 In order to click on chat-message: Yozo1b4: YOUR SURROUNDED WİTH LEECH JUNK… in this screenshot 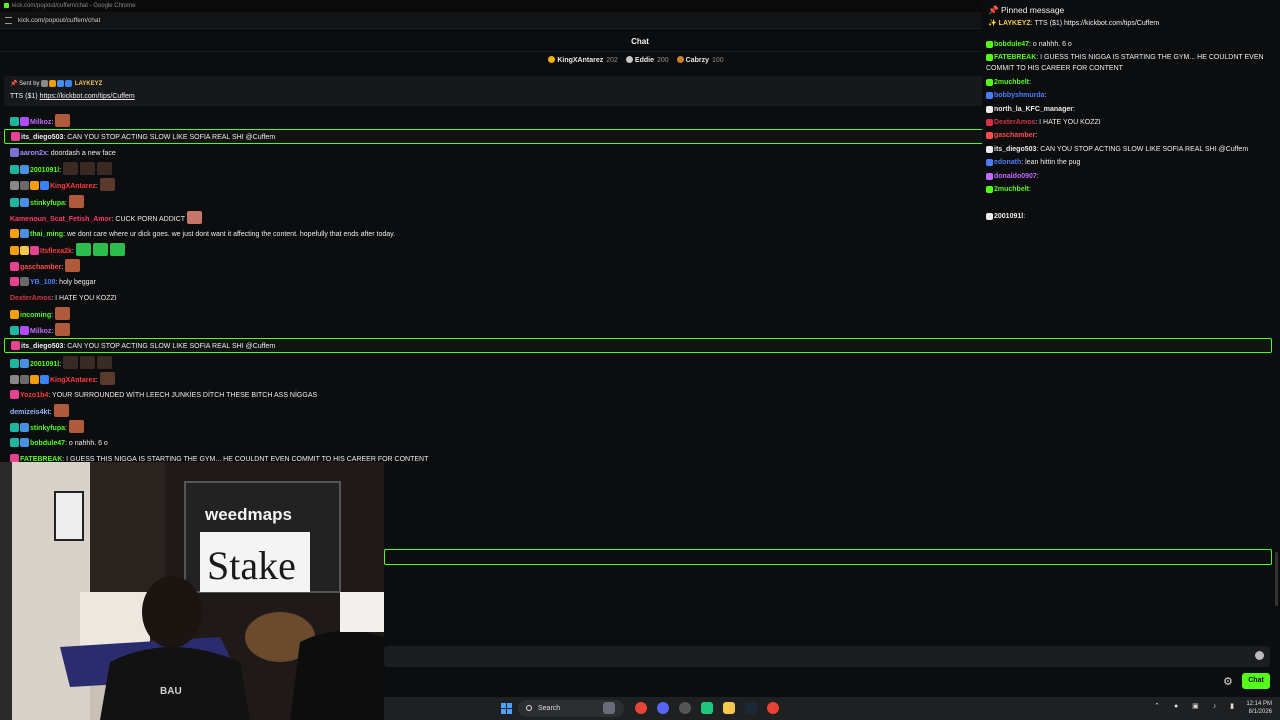, I will do `click(160, 395)`.